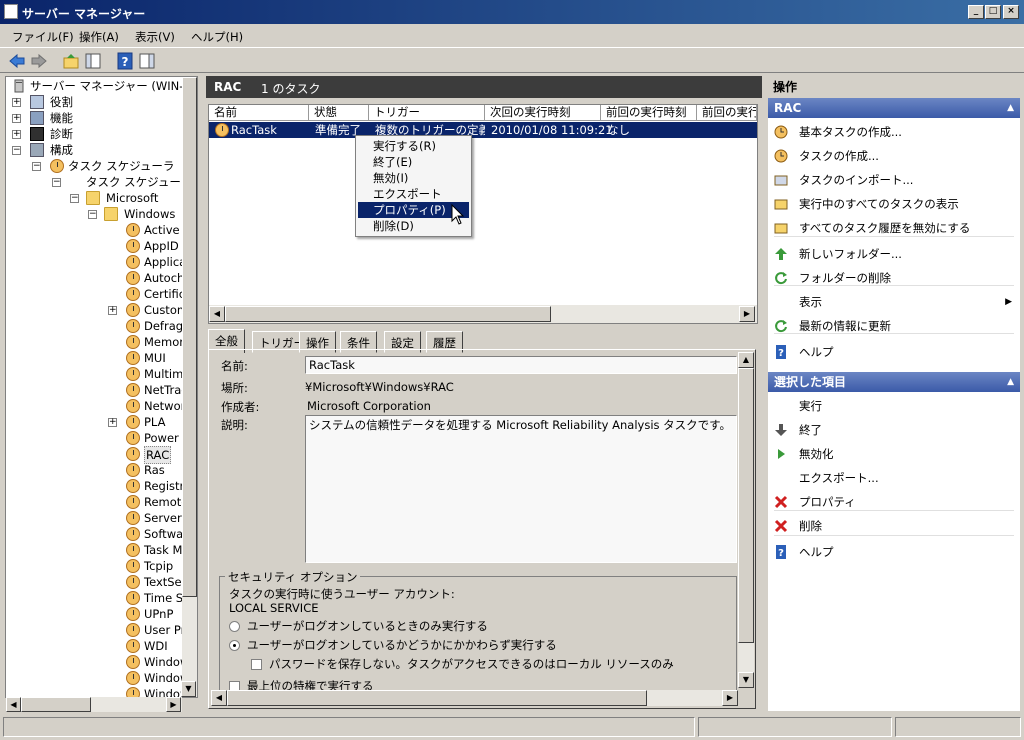  I want to click on column-header-name: 名前, so click(259, 113).